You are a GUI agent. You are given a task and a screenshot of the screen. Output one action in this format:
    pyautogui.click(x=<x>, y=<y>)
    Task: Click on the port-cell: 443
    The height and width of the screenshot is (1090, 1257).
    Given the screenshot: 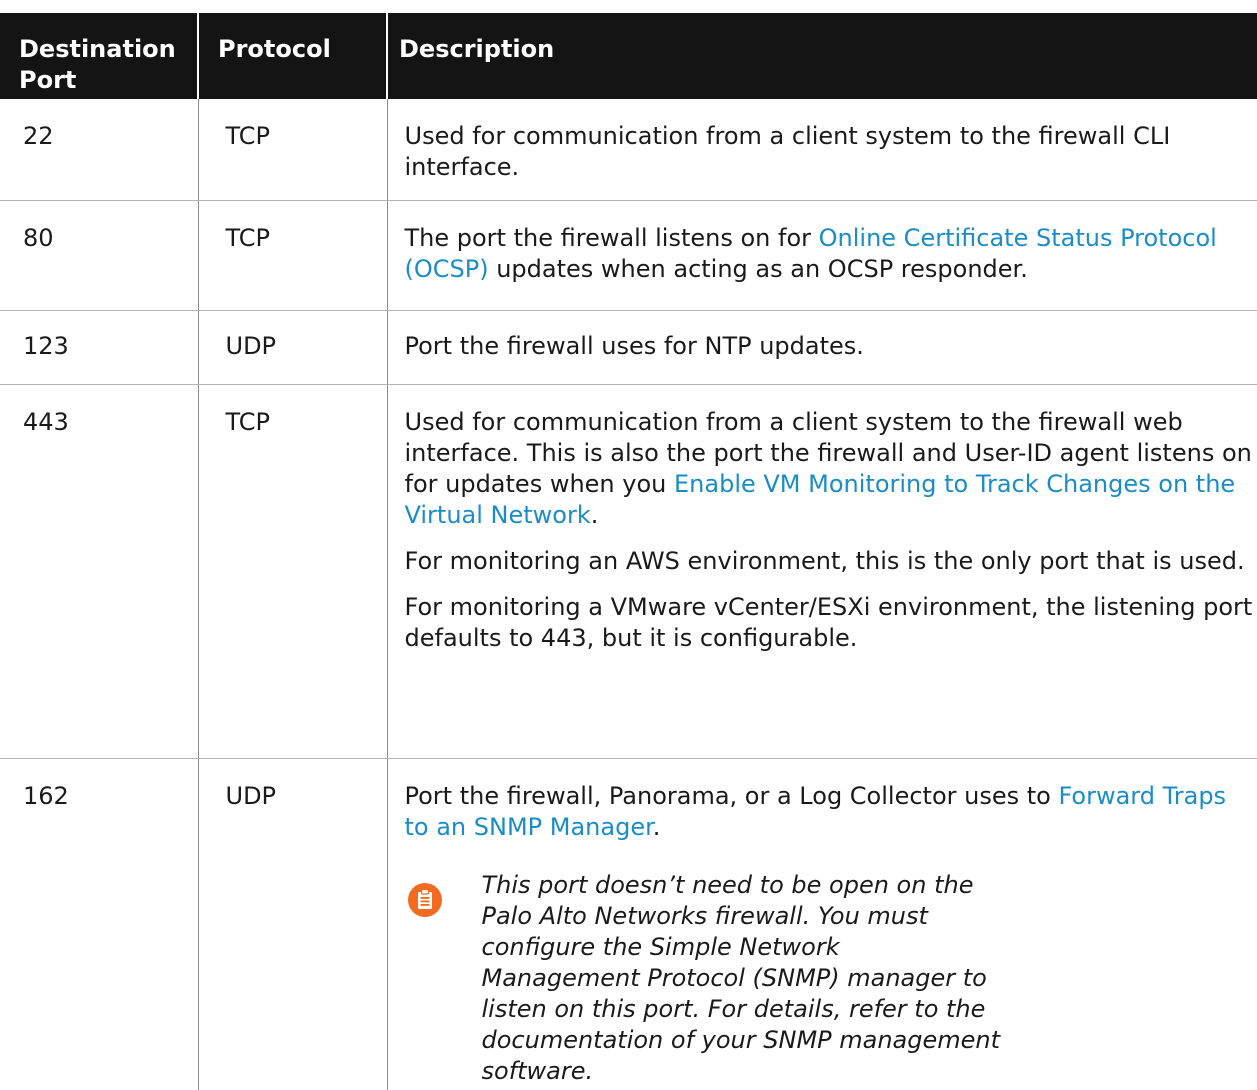 What is the action you would take?
    pyautogui.click(x=99, y=571)
    